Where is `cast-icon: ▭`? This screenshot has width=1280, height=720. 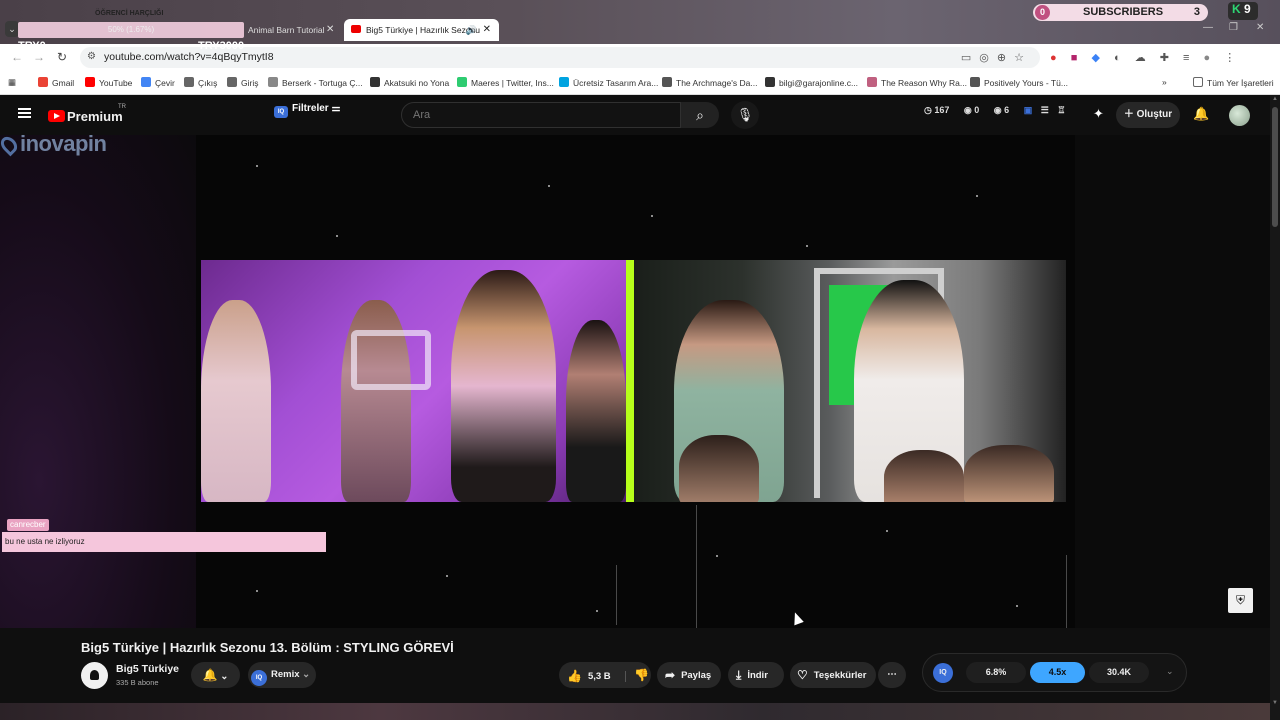 cast-icon: ▭ is located at coordinates (970, 58).